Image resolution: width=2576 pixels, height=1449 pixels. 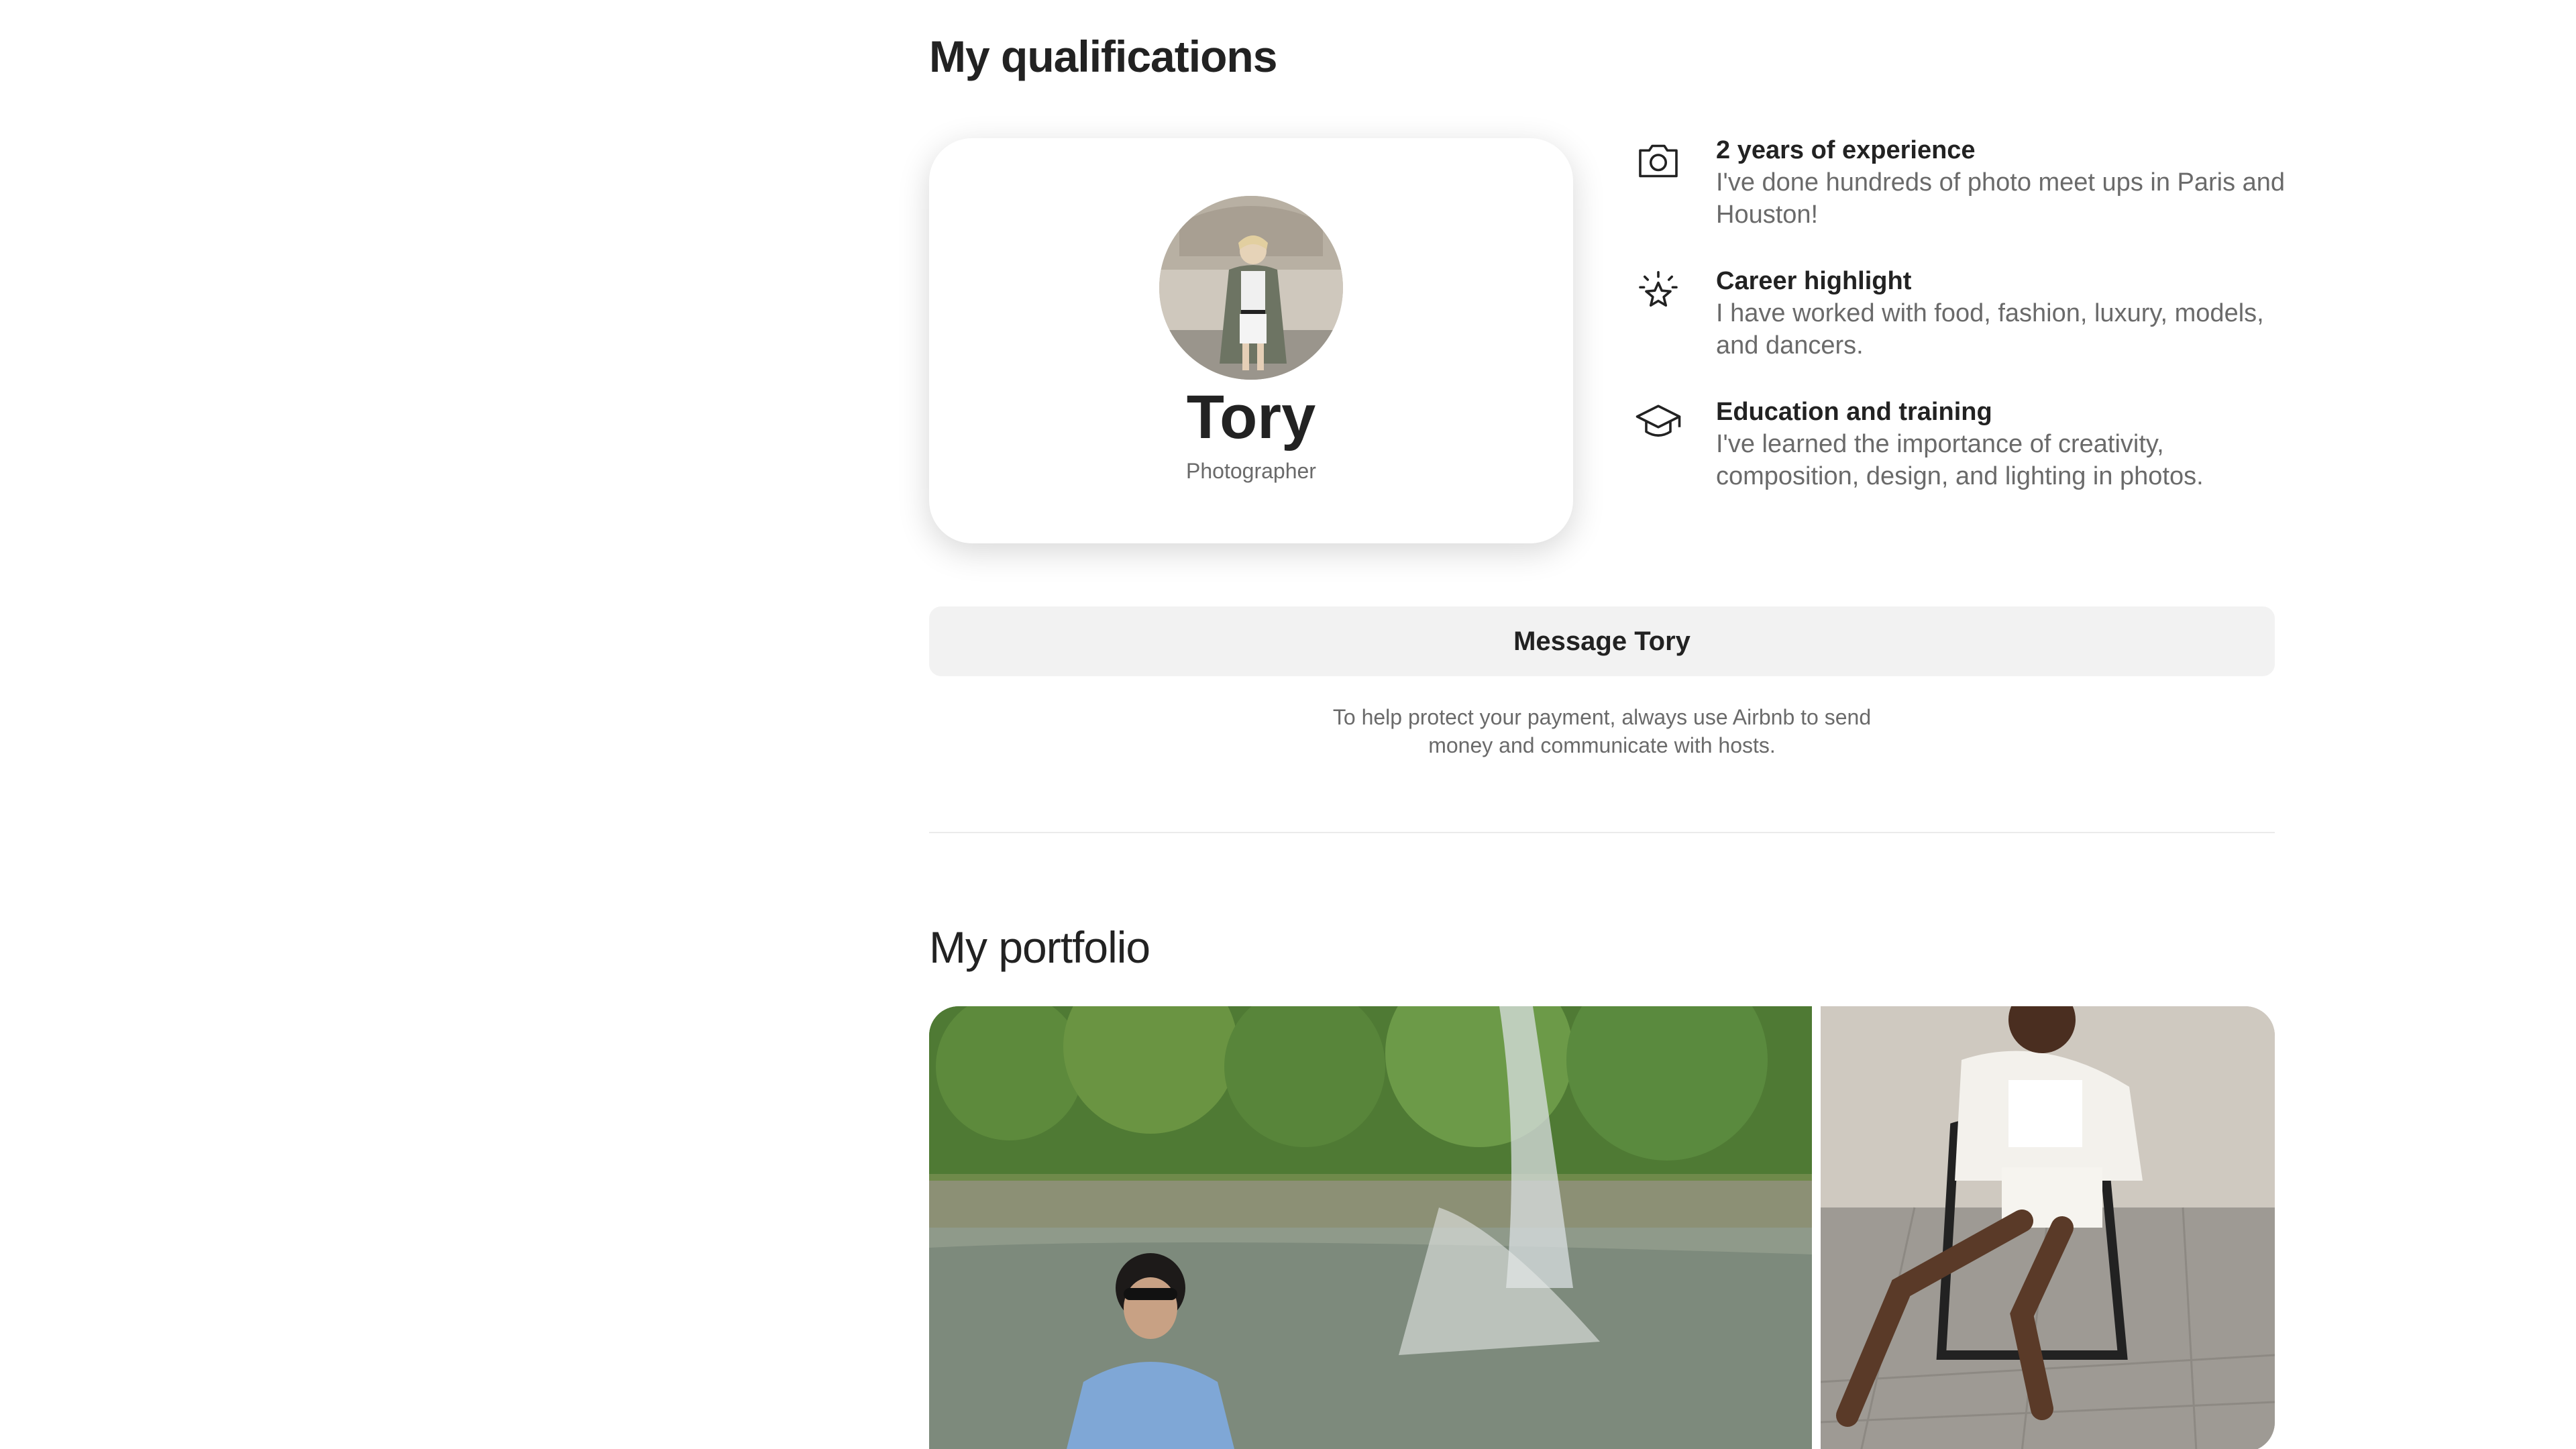 I want to click on portfolio-title: My portfolio, so click(x=1039, y=947).